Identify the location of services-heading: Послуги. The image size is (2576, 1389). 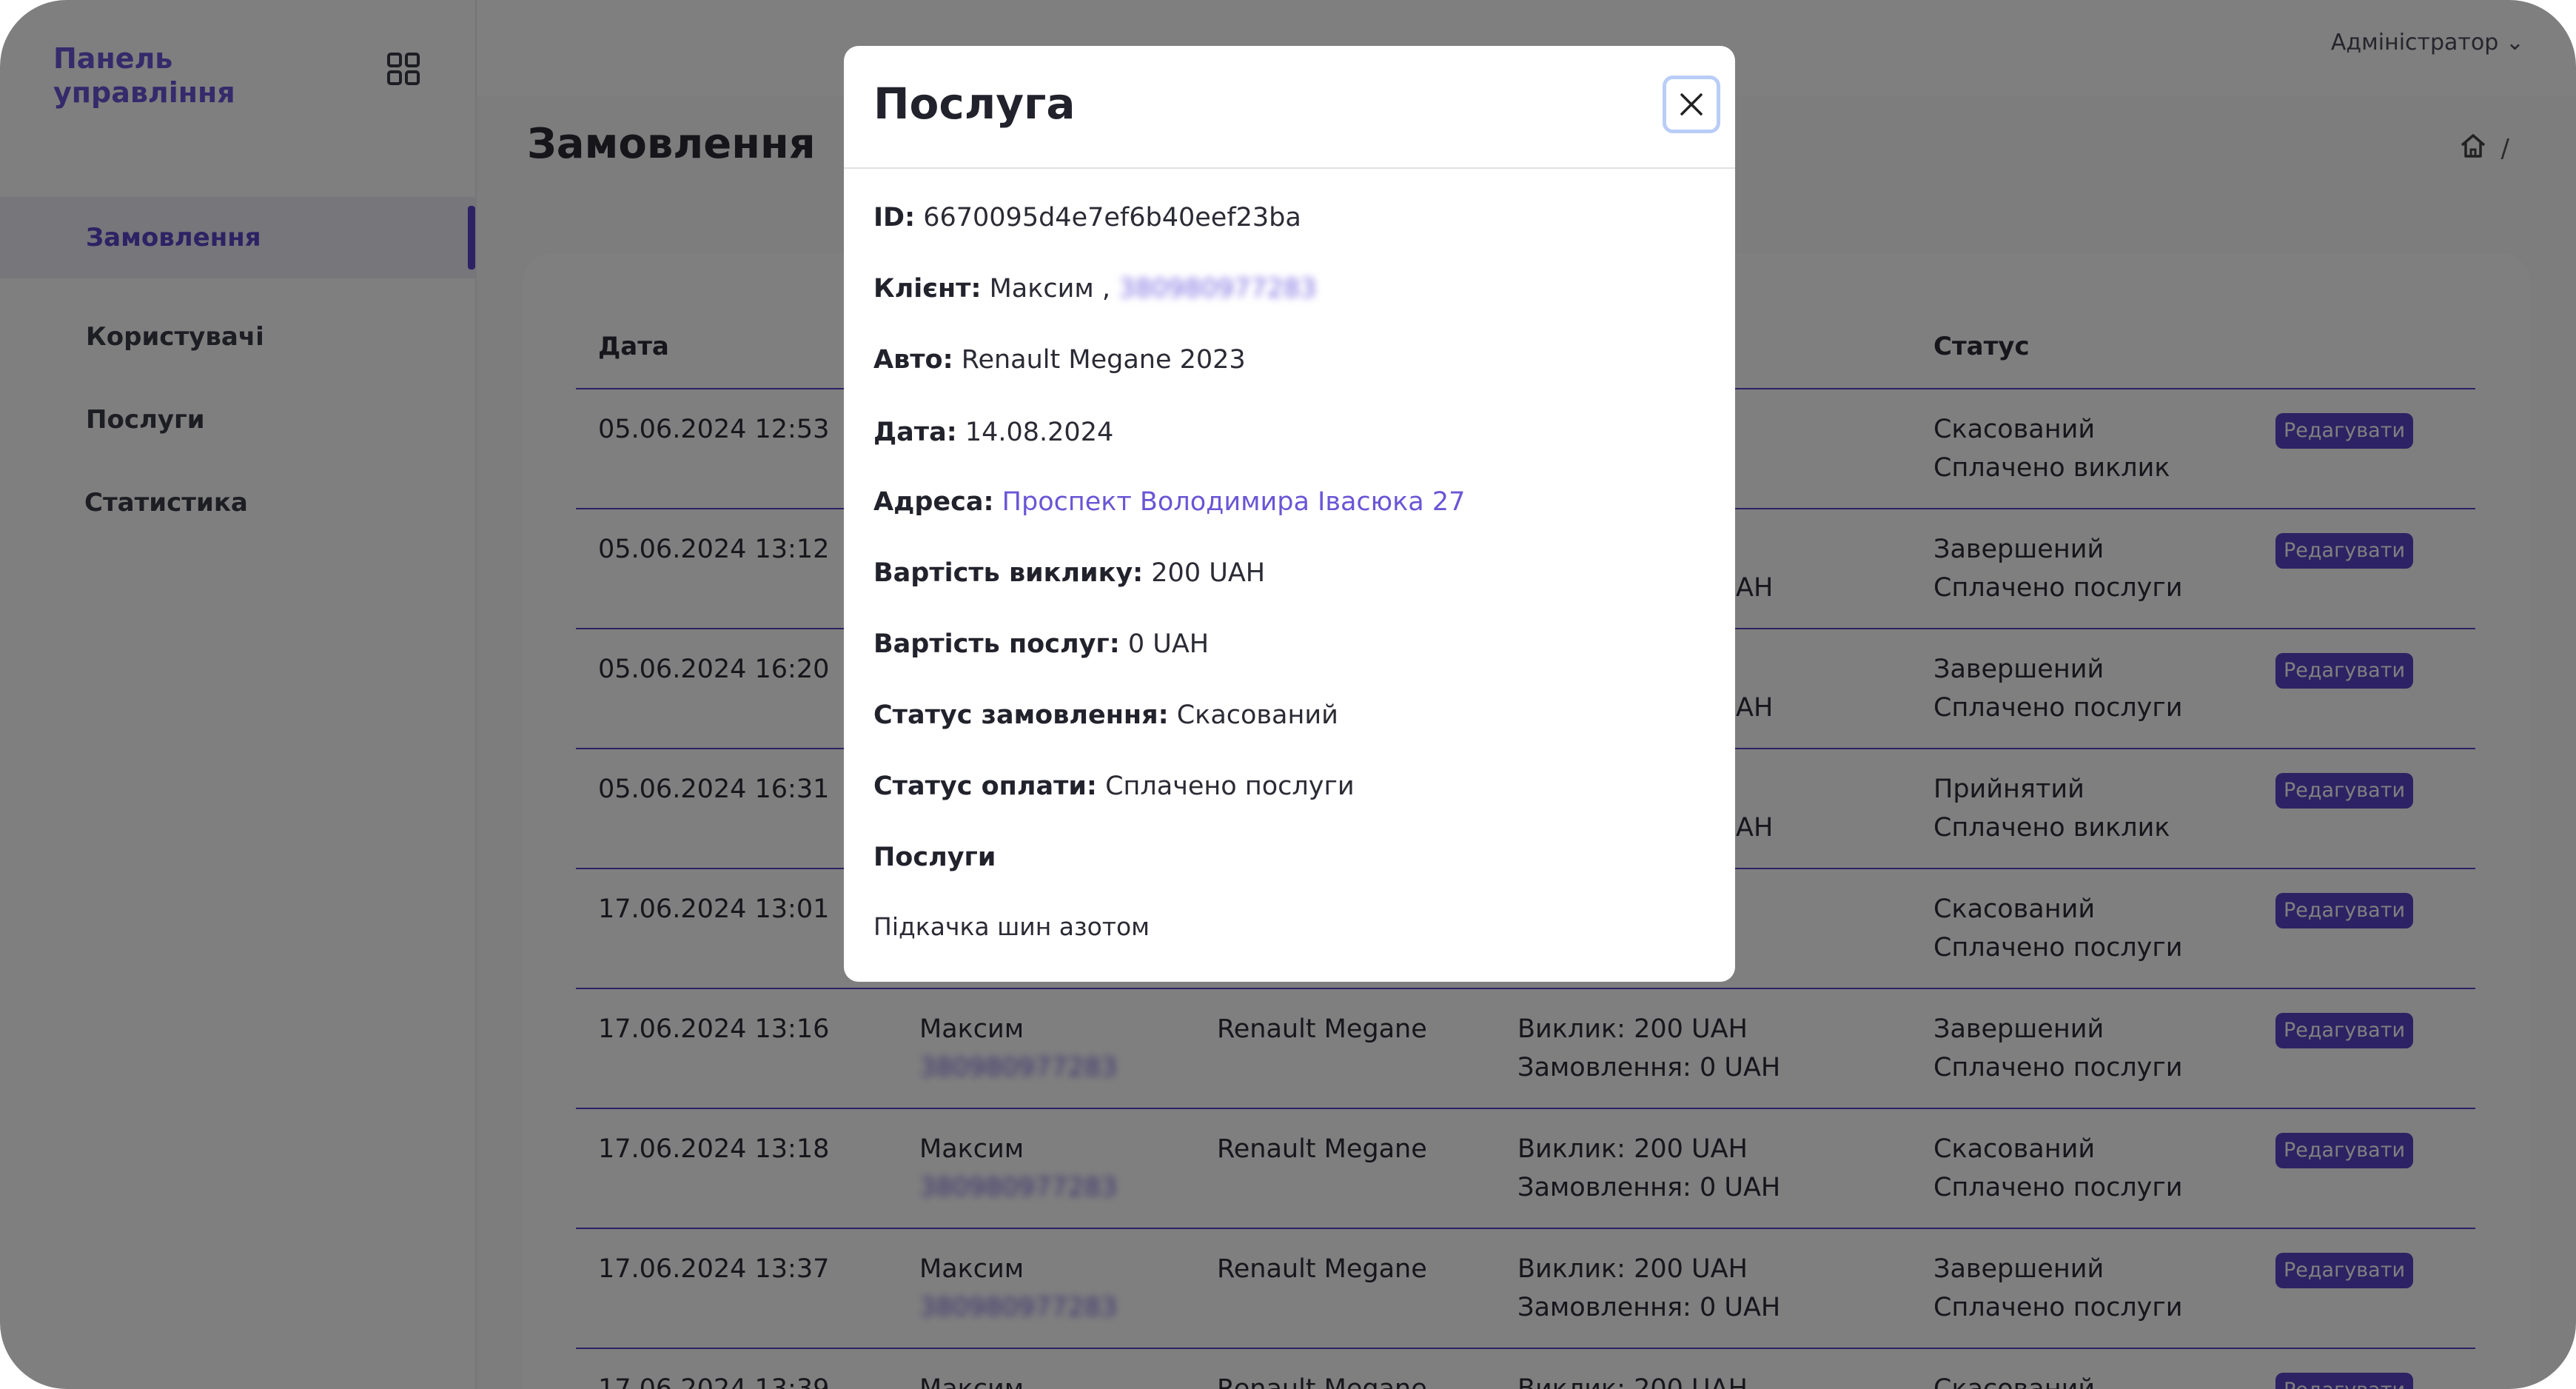
(934, 857).